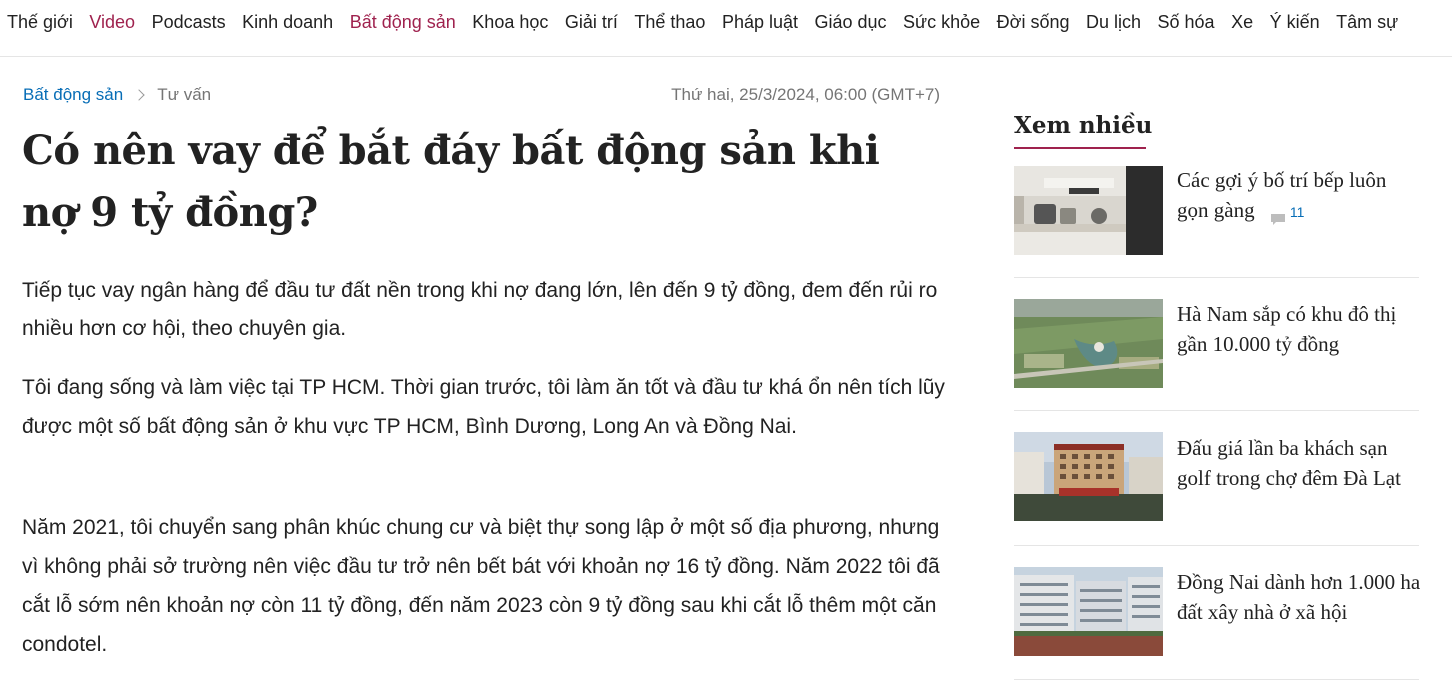 The height and width of the screenshot is (682, 1452). I want to click on hotel-thumbnail, so click(1088, 476).